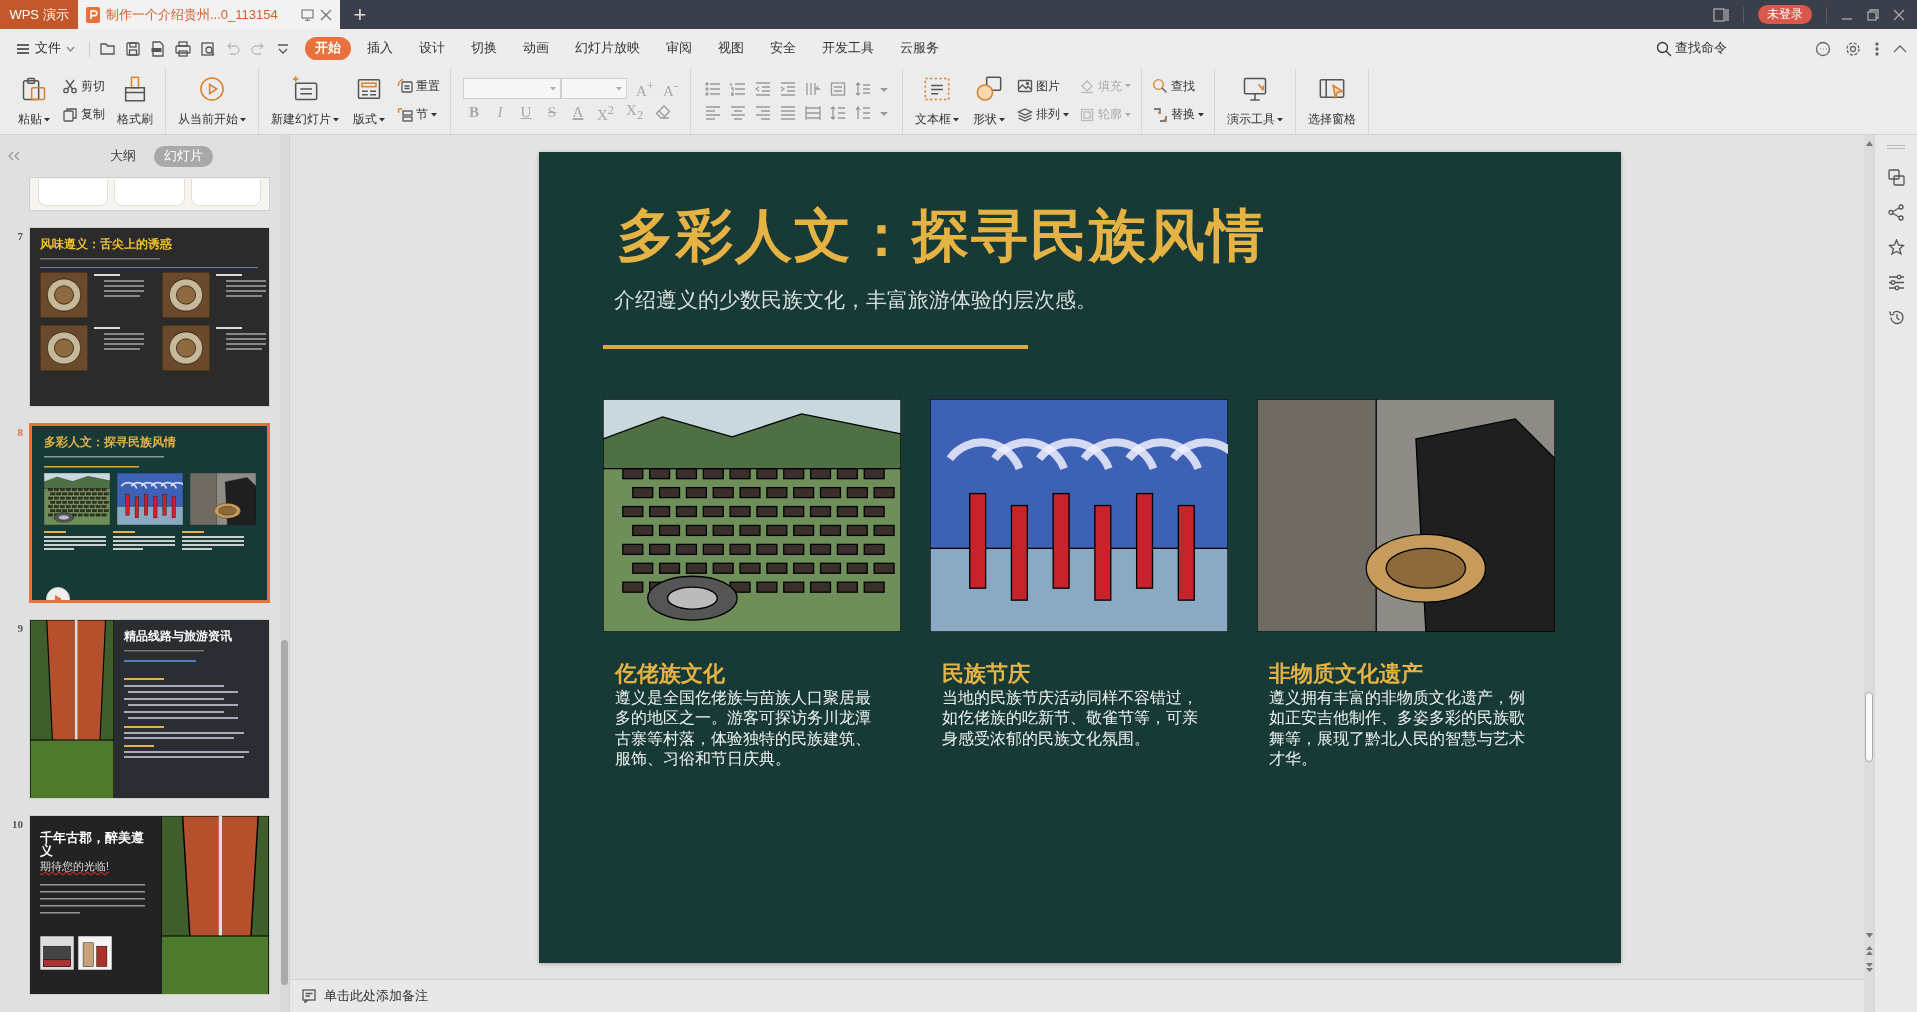  I want to click on align-left-icon, so click(712, 112).